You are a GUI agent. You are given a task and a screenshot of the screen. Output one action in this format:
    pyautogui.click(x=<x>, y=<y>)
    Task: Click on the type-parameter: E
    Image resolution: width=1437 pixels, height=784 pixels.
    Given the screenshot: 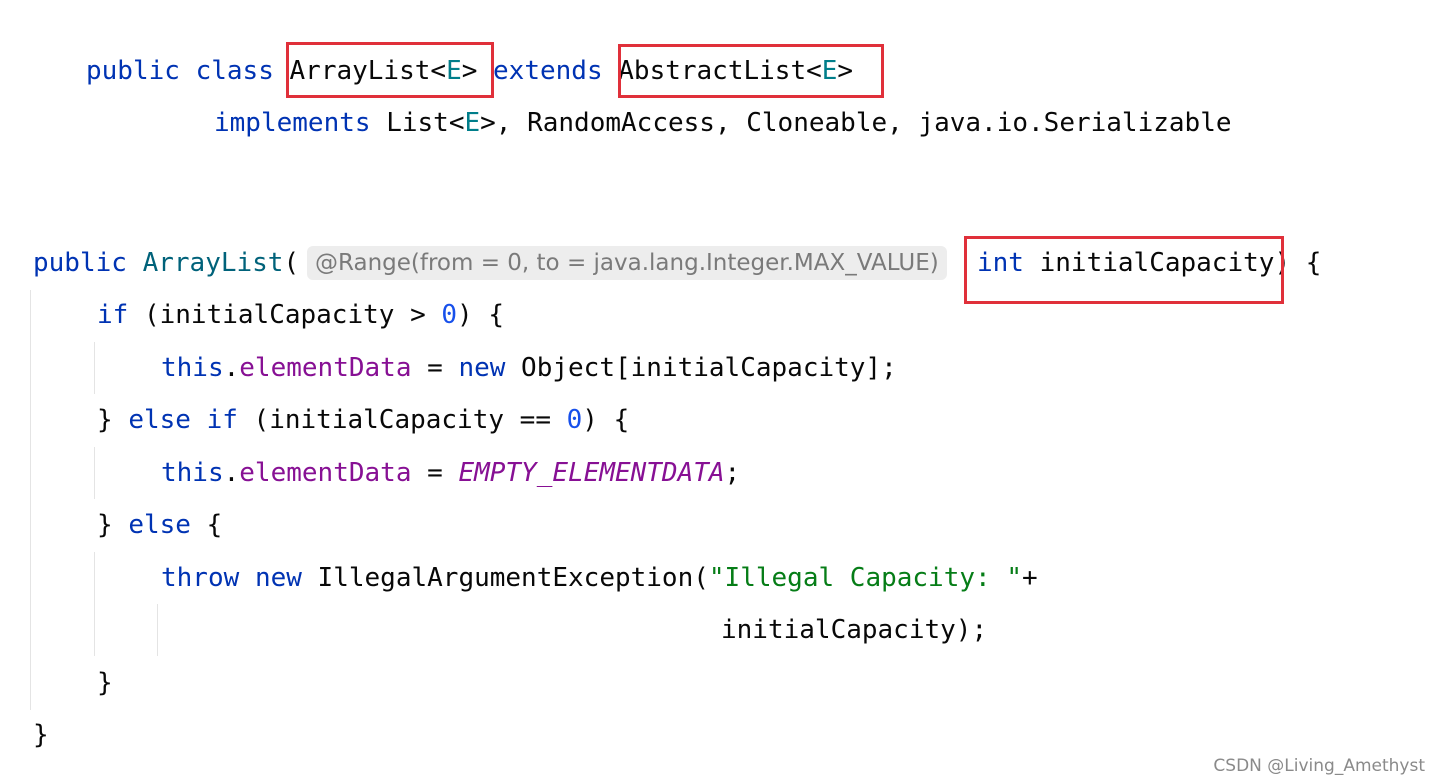 What is the action you would take?
    pyautogui.click(x=454, y=71)
    